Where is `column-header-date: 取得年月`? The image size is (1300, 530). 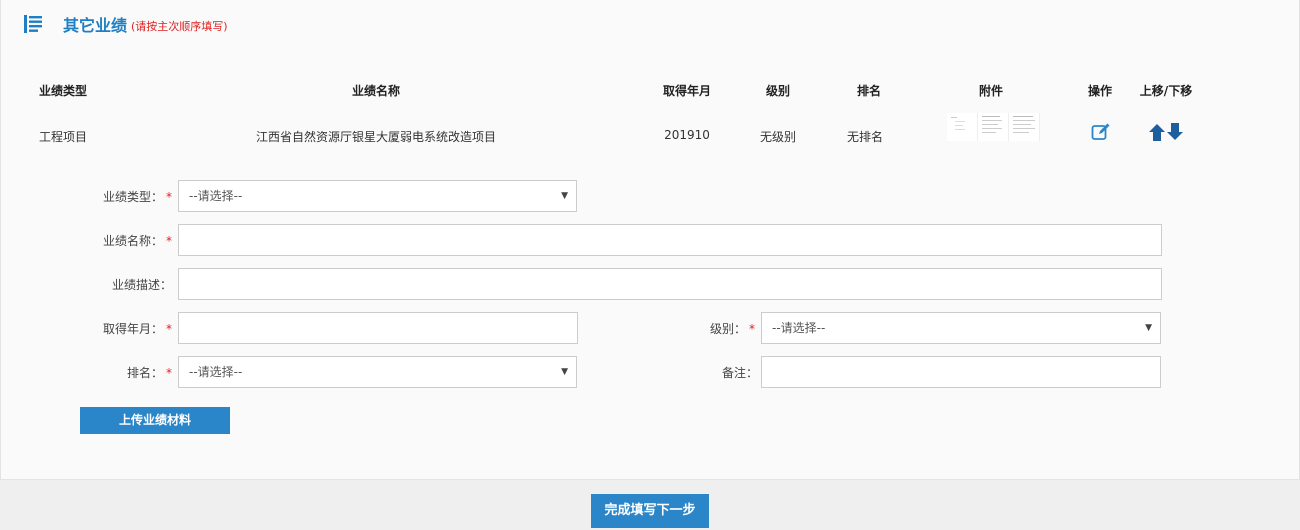 column-header-date: 取得年月 is located at coordinates (687, 91).